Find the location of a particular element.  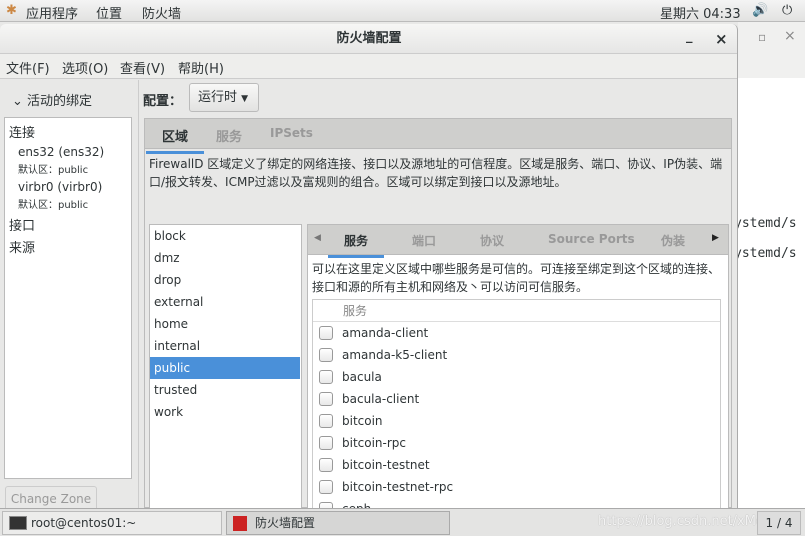

service-row: amanda-client is located at coordinates (516, 333).